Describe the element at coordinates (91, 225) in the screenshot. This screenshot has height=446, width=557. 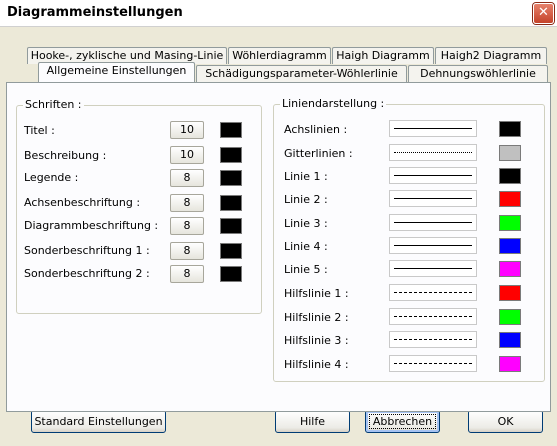
I see `font-label-diagrammbeschriftung: Diagrammbeschriftung :` at that location.